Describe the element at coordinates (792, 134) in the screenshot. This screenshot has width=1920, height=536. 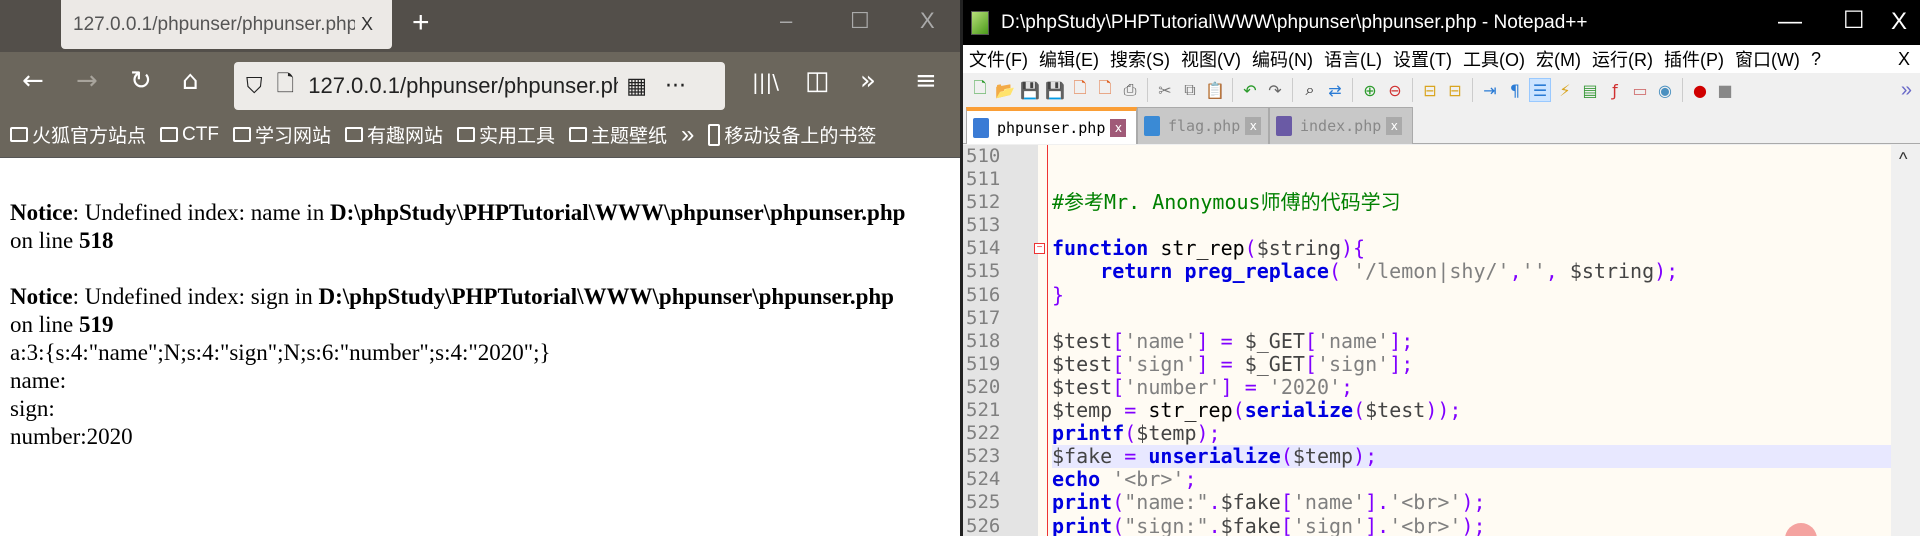
I see `mobile-bookmarks: 移动设备上的书签` at that location.